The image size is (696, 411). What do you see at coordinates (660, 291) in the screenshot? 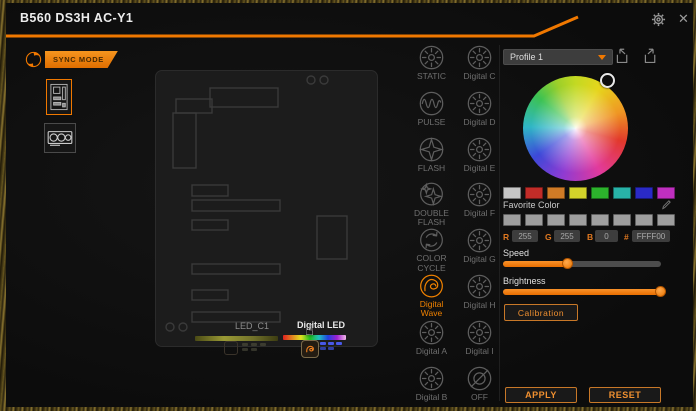
I see `brightness-slider-knob` at bounding box center [660, 291].